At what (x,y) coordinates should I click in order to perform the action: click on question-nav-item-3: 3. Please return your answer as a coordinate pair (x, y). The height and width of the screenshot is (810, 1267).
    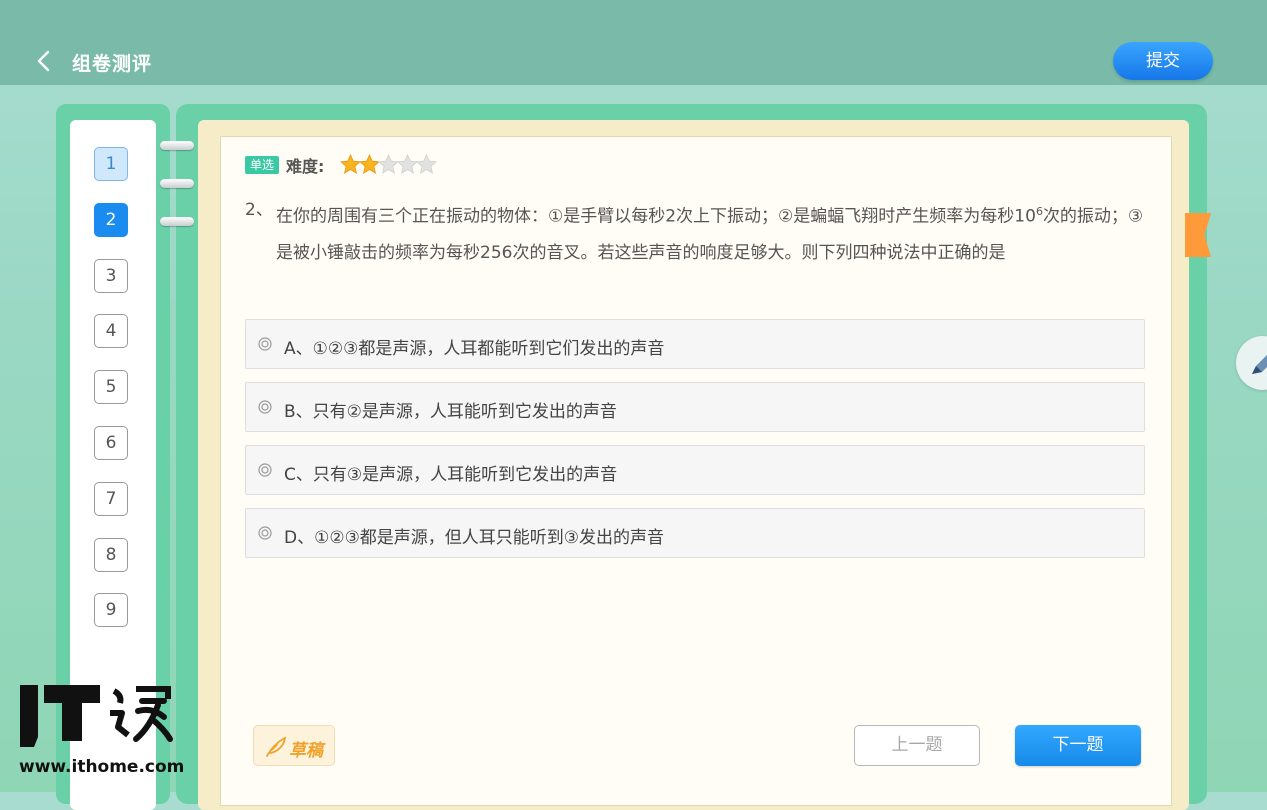
    Looking at the image, I should click on (111, 275).